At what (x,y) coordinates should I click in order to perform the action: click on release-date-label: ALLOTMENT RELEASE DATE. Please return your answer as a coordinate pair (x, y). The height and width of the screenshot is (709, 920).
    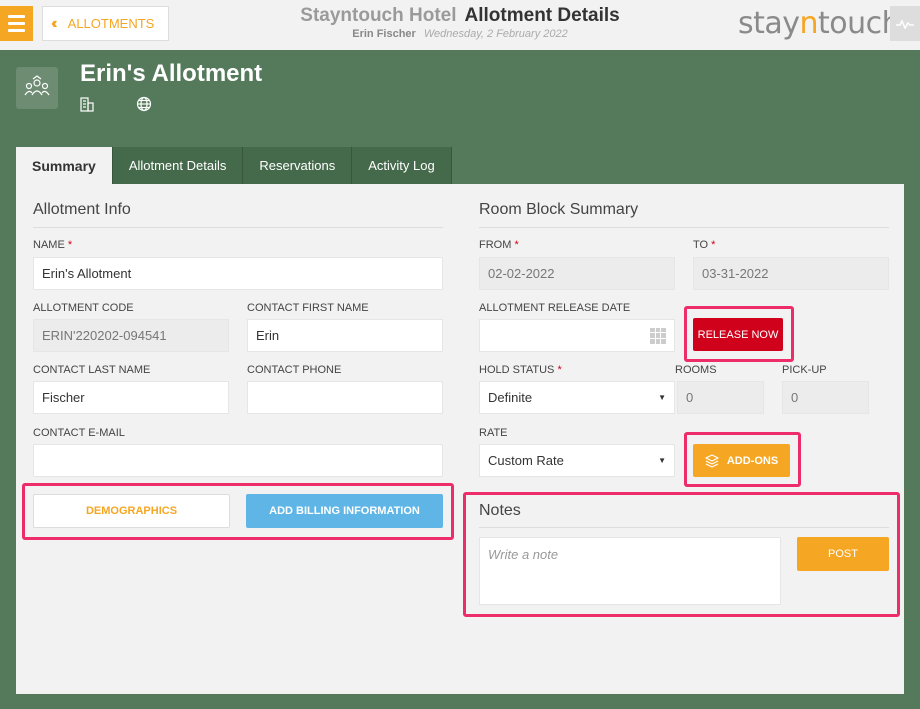
    Looking at the image, I should click on (555, 308).